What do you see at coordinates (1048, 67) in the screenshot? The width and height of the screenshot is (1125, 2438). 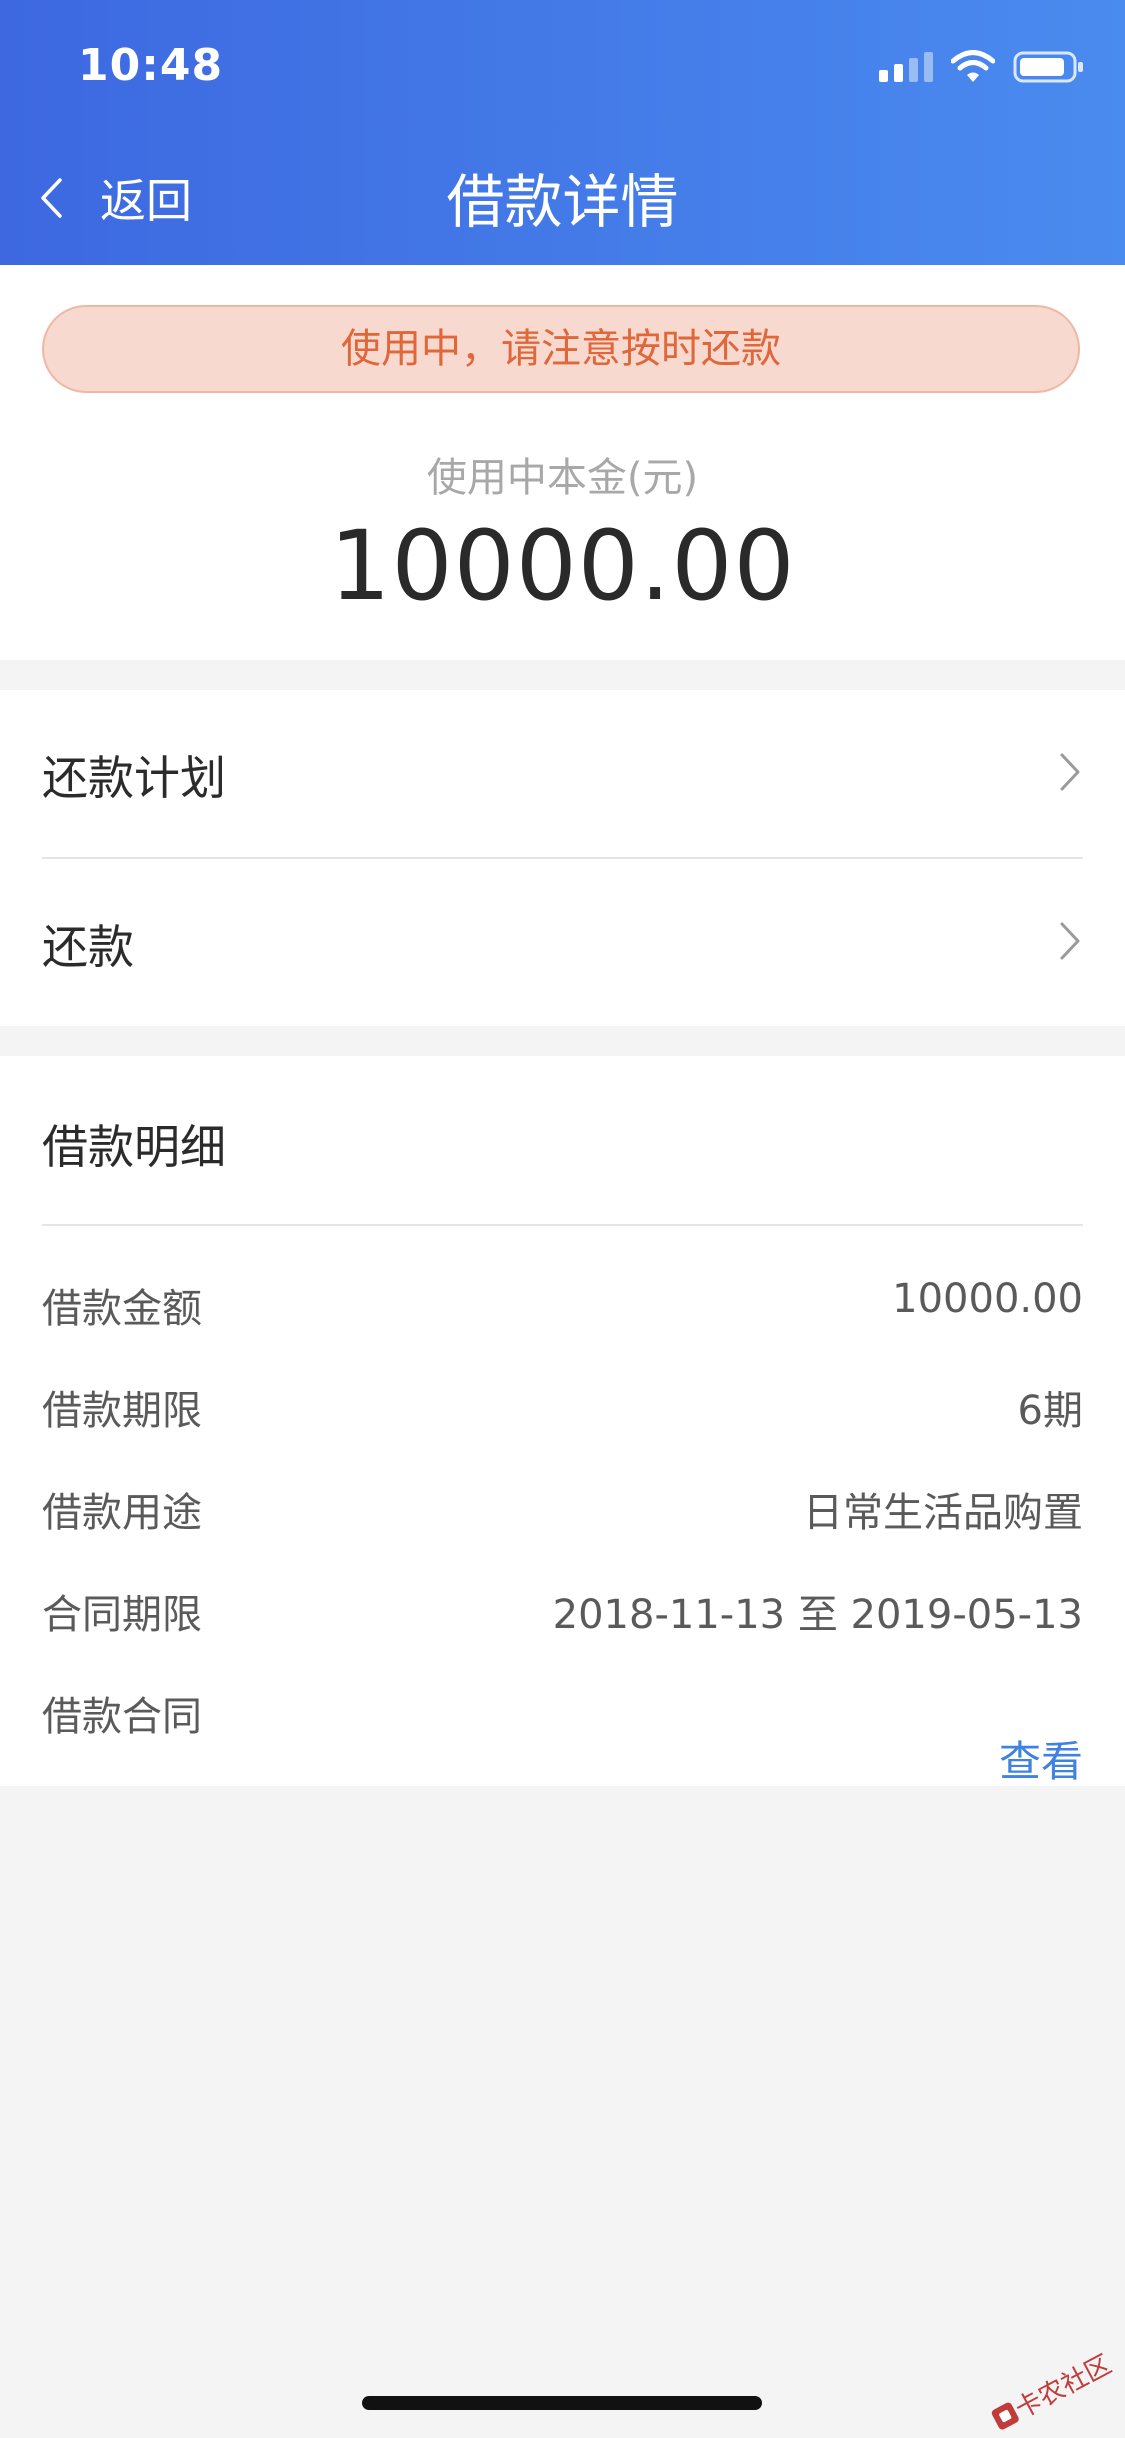 I see `battery-icon` at bounding box center [1048, 67].